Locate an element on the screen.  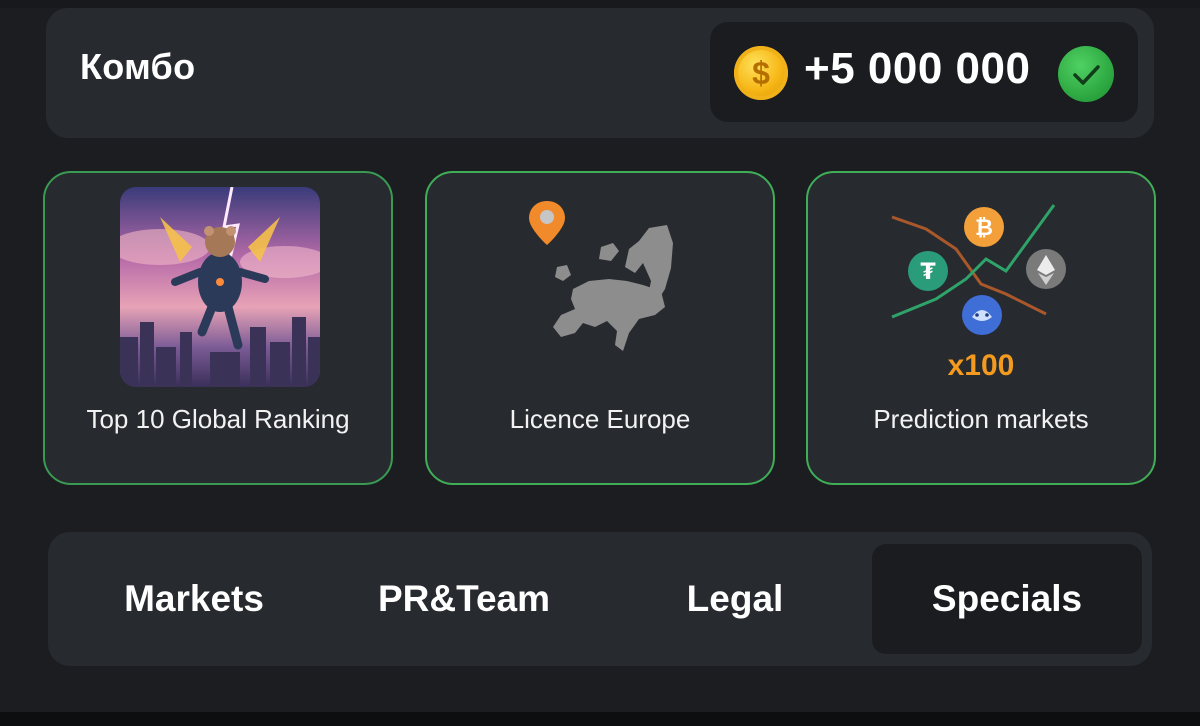
tab-pr-team: PR&Team is located at coordinates (464, 599).